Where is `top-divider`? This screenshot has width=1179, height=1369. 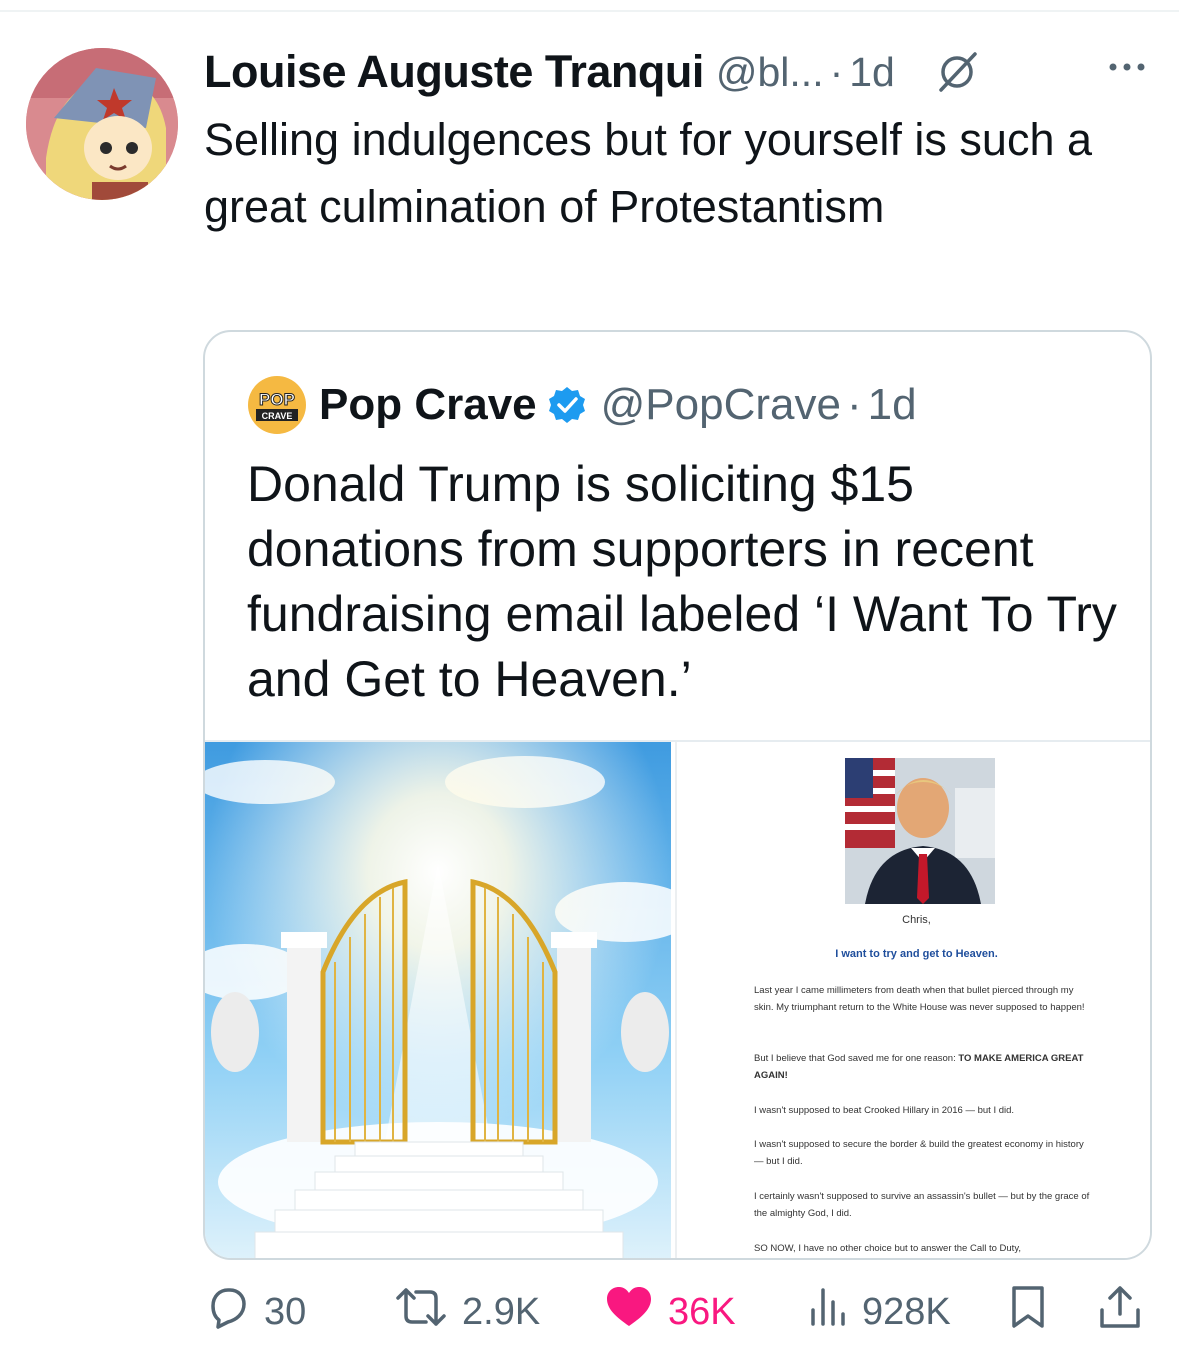 top-divider is located at coordinates (589, 11).